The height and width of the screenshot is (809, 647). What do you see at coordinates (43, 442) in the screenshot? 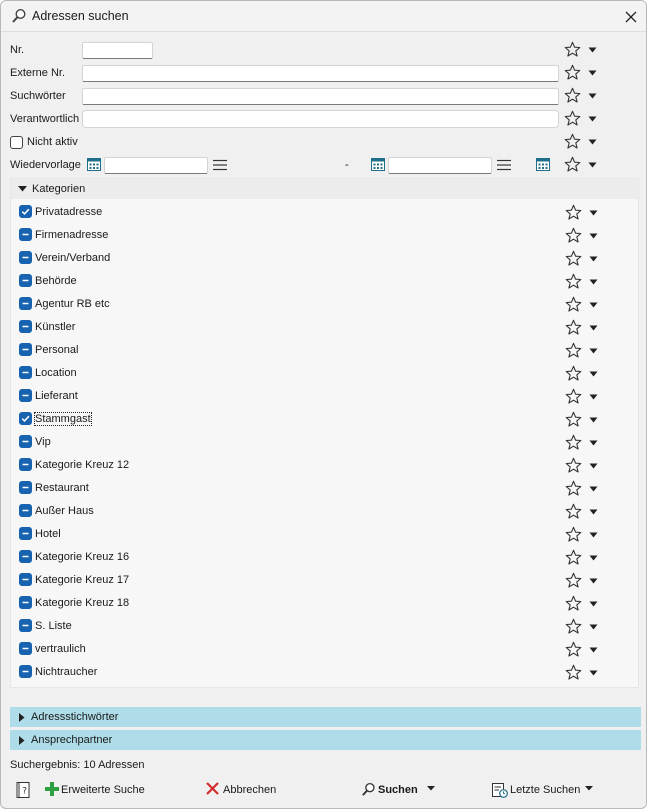
I see `kategorie-label: Vip` at bounding box center [43, 442].